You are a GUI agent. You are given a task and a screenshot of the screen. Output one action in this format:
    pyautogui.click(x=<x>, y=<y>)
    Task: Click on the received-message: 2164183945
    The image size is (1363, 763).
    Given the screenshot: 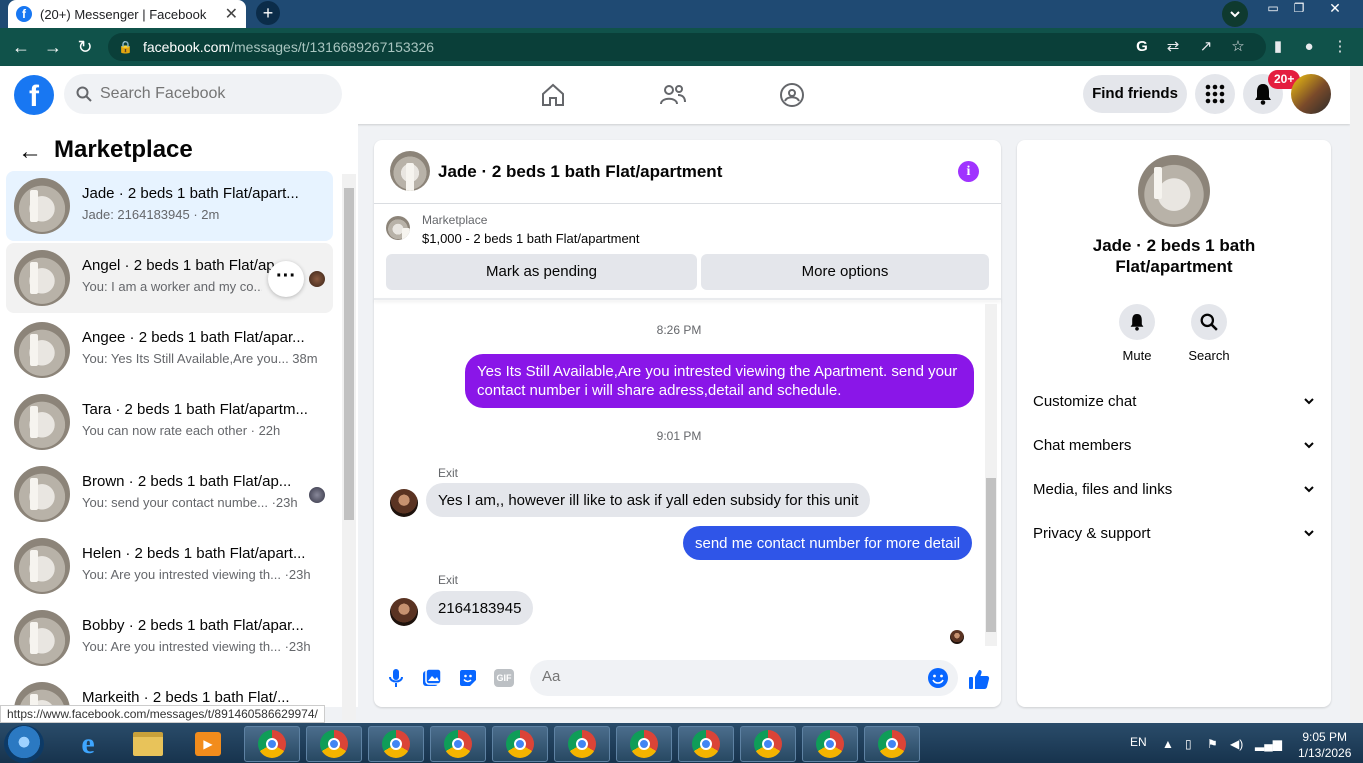 What is the action you would take?
    pyautogui.click(x=480, y=608)
    